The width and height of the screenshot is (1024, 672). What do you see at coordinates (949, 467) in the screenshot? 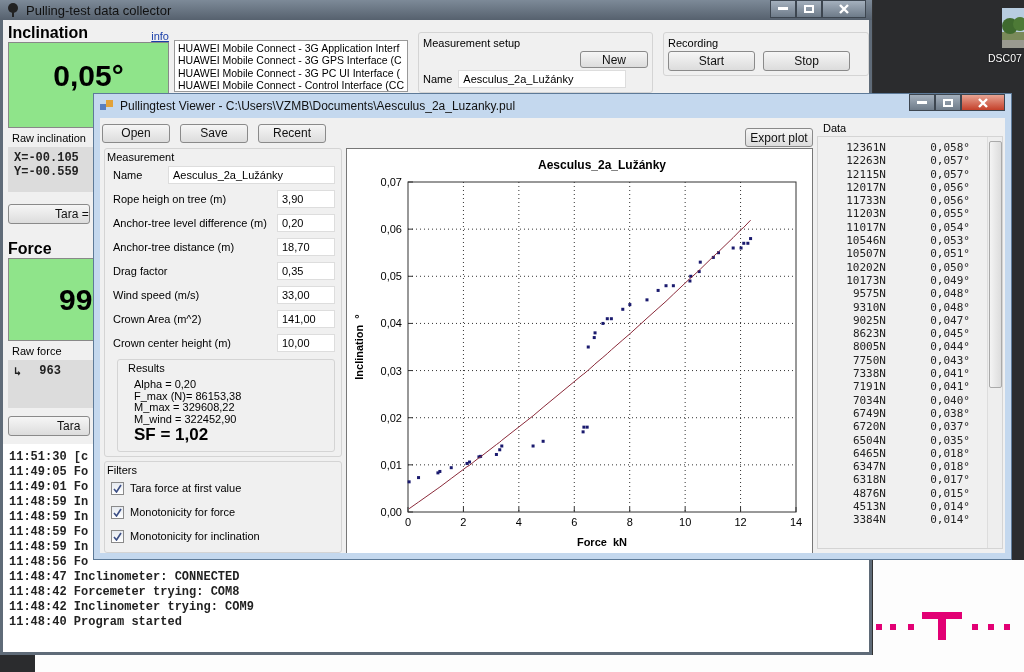
I see `inclination-cell-text: 0,018°` at bounding box center [949, 467].